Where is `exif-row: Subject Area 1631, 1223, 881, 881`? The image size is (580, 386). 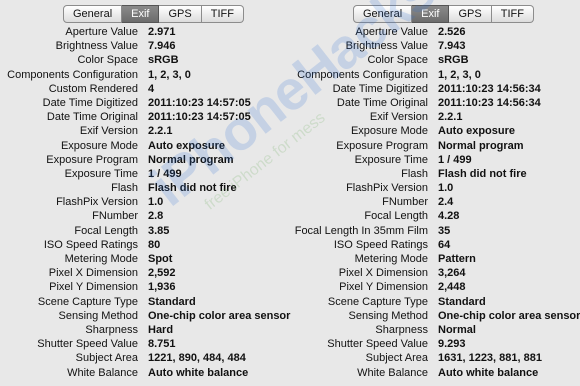 exif-row: Subject Area 1631, 1223, 881, 881 is located at coordinates (435, 358).